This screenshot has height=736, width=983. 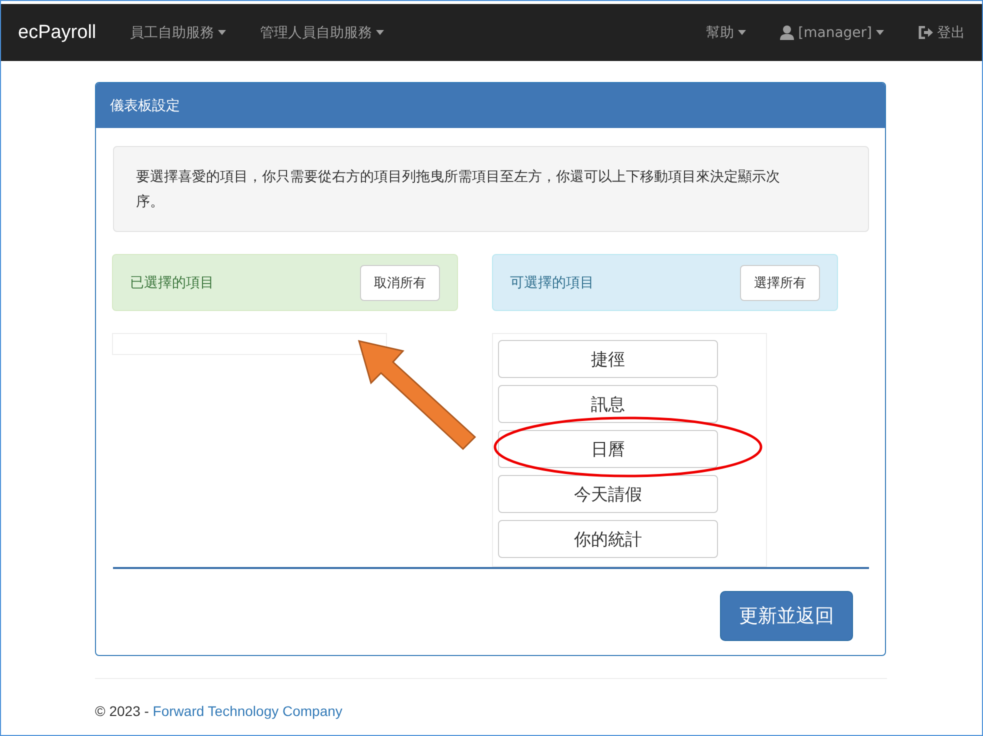 What do you see at coordinates (925, 32) in the screenshot?
I see `logout-icon` at bounding box center [925, 32].